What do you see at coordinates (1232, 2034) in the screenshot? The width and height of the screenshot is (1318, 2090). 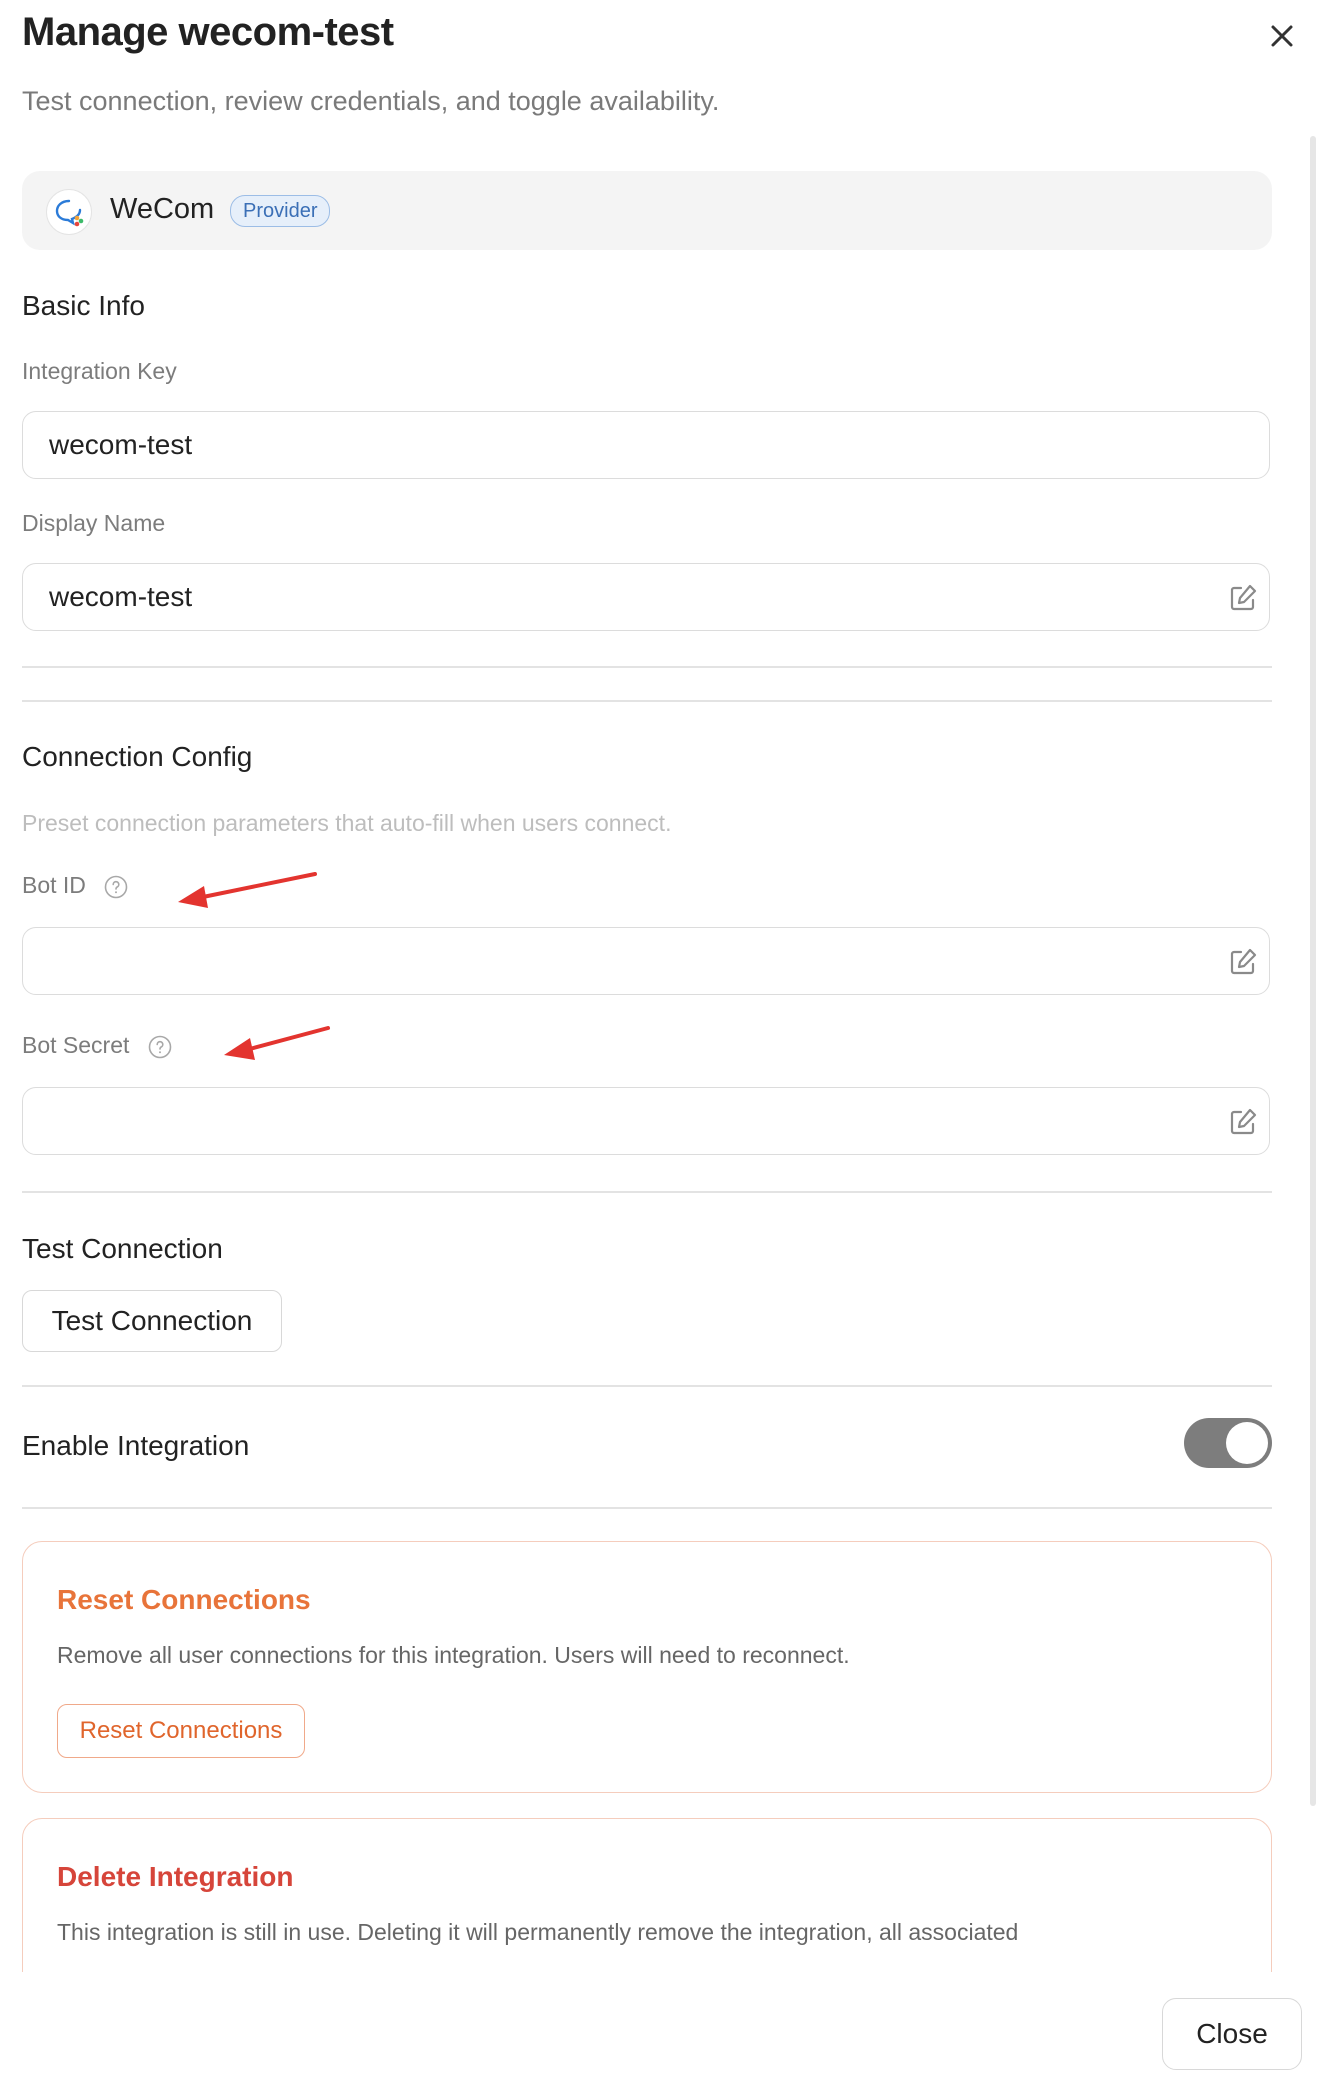 I see `close-button: Close` at bounding box center [1232, 2034].